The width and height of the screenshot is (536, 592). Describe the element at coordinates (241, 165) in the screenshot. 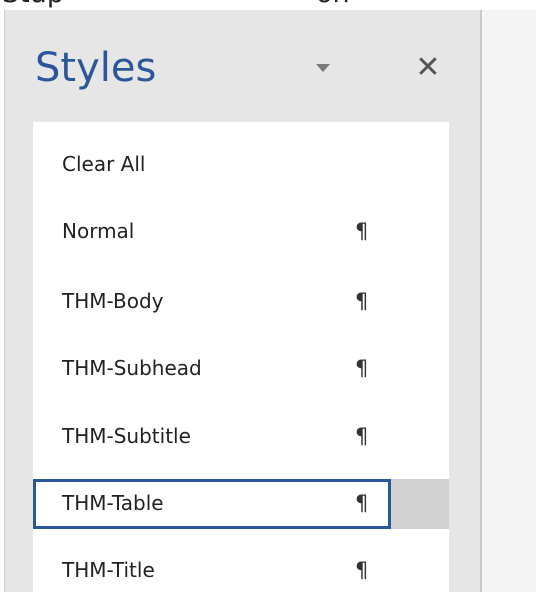

I see `style-item-clear-all: Clear All` at that location.